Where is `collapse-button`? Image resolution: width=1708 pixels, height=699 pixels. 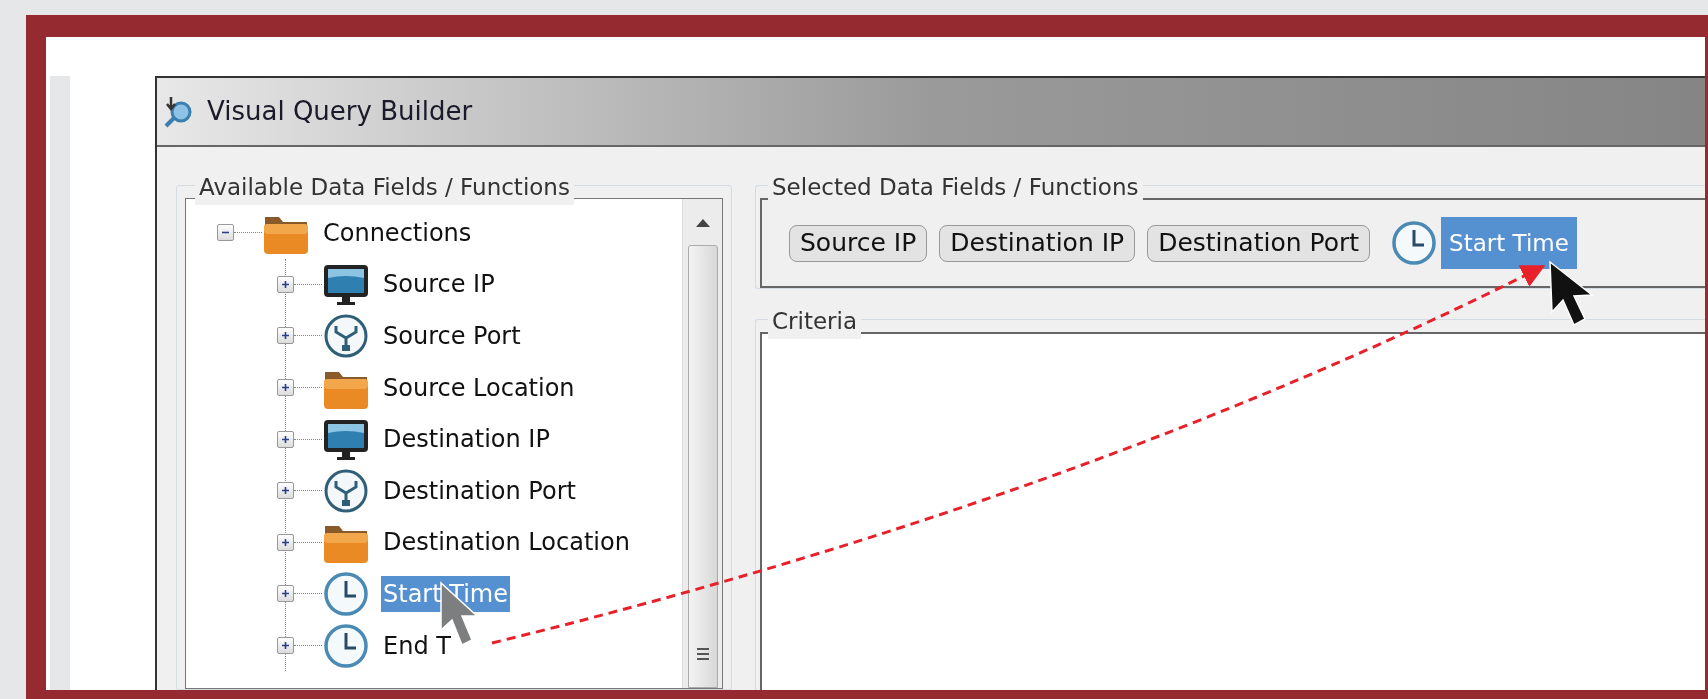
collapse-button is located at coordinates (225, 233).